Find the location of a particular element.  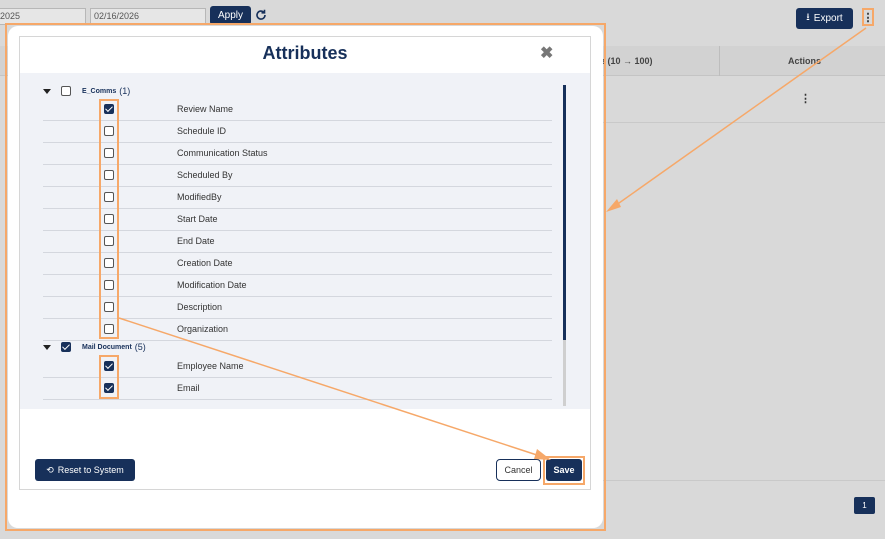

list-item: Modification Date is located at coordinates (297, 286).